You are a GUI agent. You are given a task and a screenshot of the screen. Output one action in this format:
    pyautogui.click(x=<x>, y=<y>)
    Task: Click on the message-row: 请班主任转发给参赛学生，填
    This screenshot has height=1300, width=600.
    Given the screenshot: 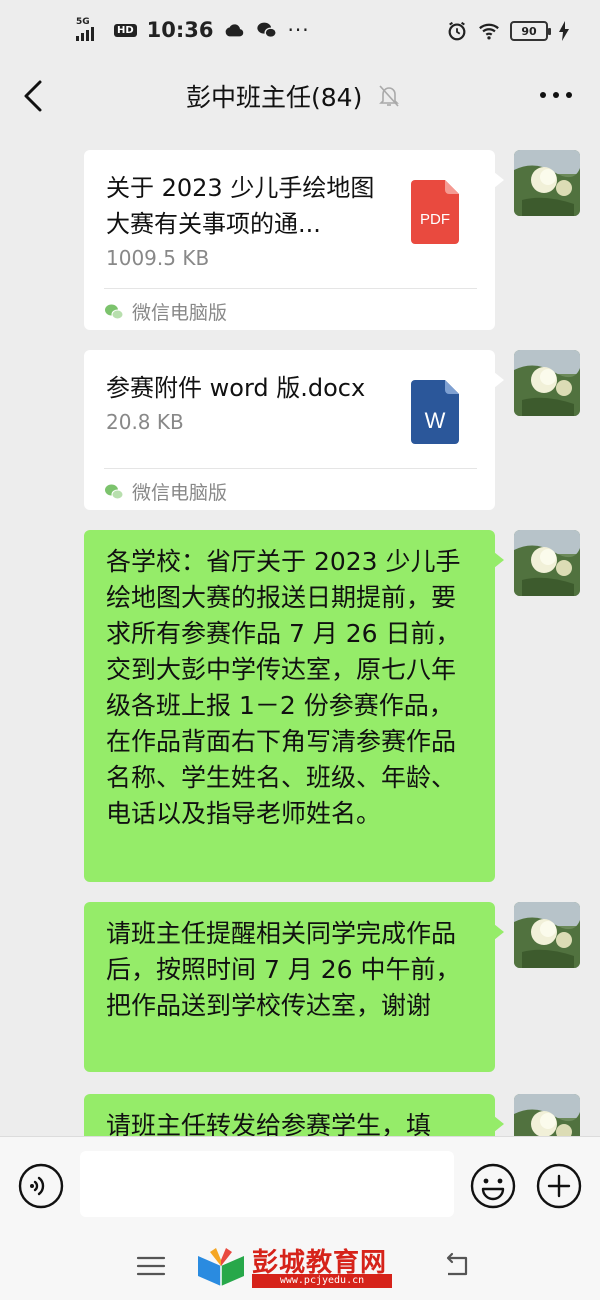 What is the action you would take?
    pyautogui.click(x=300, y=1115)
    